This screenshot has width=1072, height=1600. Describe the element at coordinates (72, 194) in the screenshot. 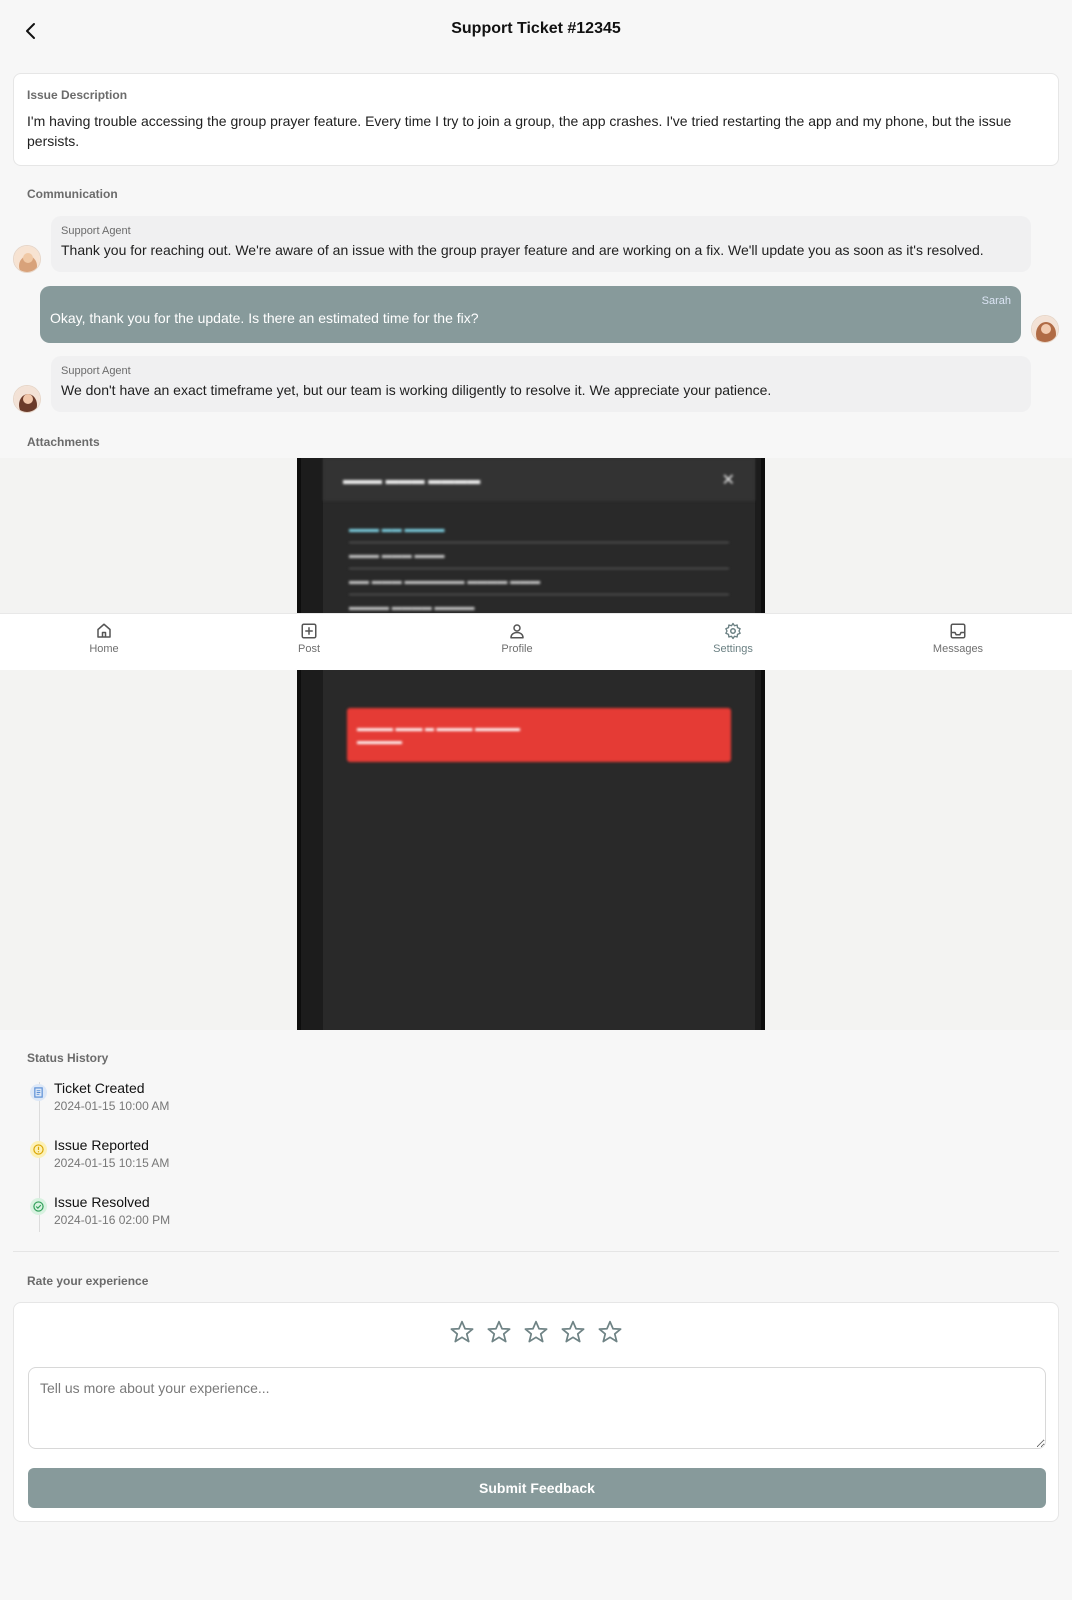

I see `communication-label: Communication` at that location.